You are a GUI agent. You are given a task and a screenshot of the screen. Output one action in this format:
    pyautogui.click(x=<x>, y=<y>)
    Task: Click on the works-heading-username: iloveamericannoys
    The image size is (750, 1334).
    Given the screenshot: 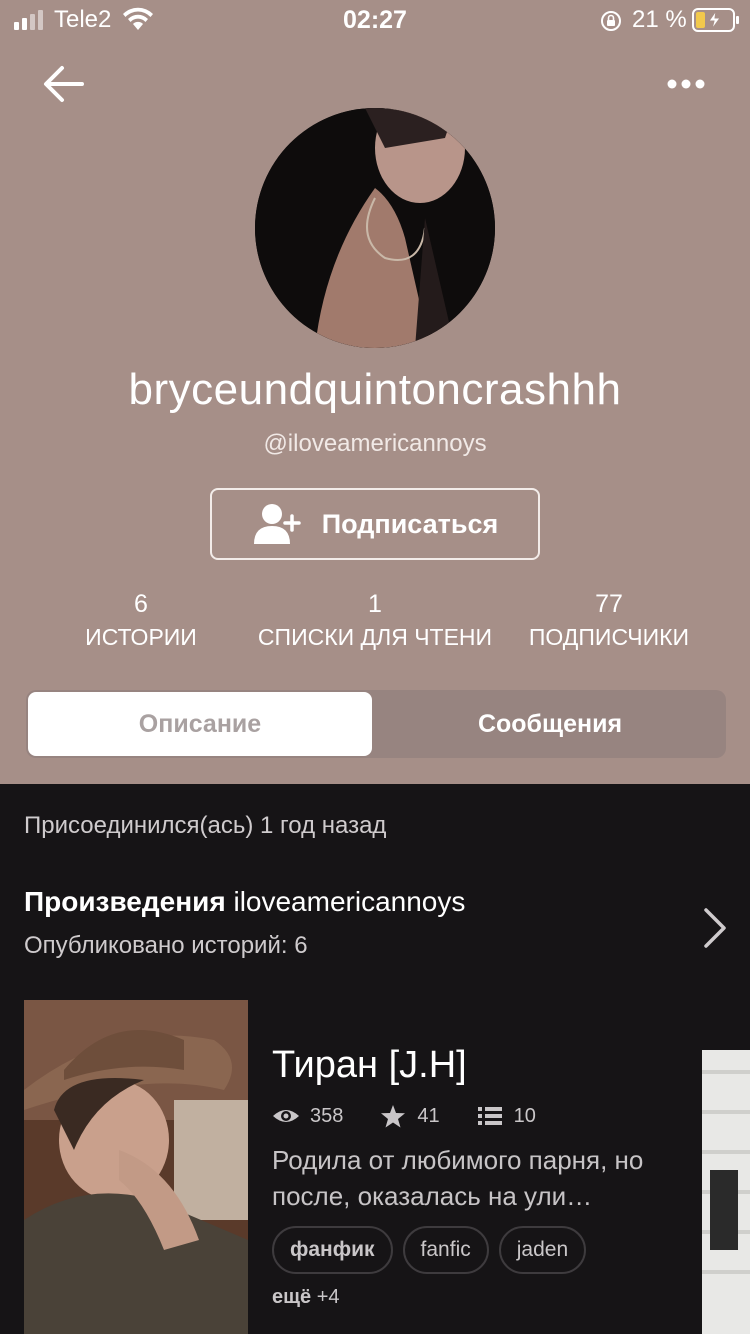 What is the action you would take?
    pyautogui.click(x=345, y=901)
    